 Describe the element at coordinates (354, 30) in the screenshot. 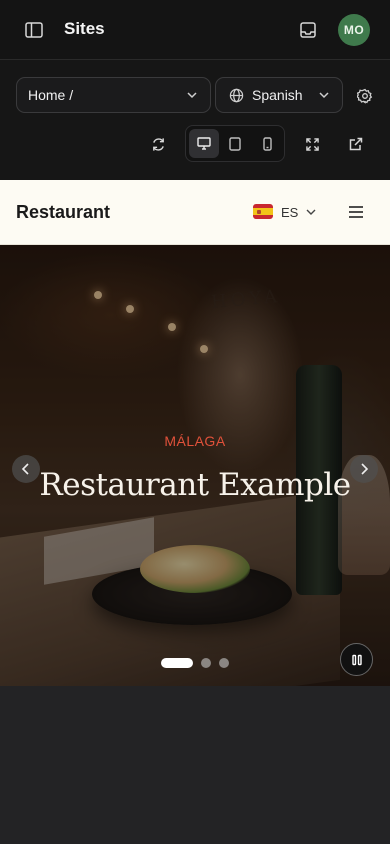

I see `user-avatar: MO` at that location.